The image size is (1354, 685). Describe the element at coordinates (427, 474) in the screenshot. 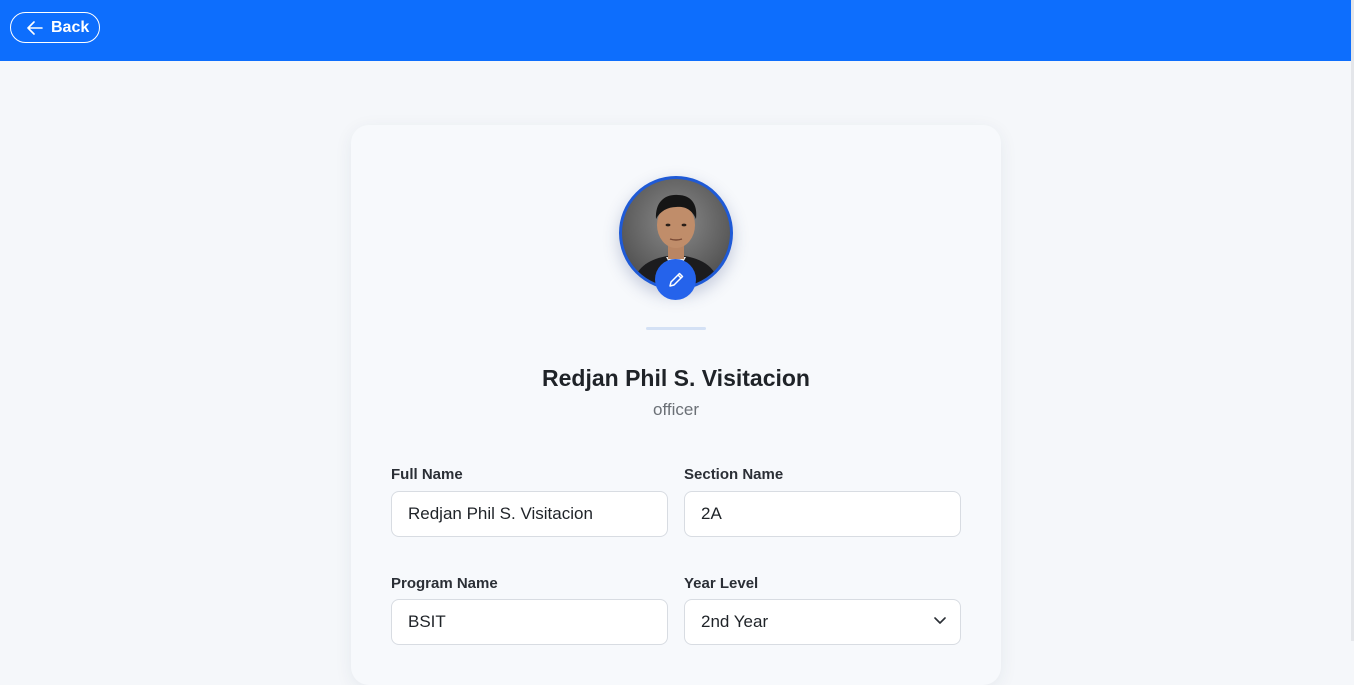

I see `full-name-label: Full Name` at that location.